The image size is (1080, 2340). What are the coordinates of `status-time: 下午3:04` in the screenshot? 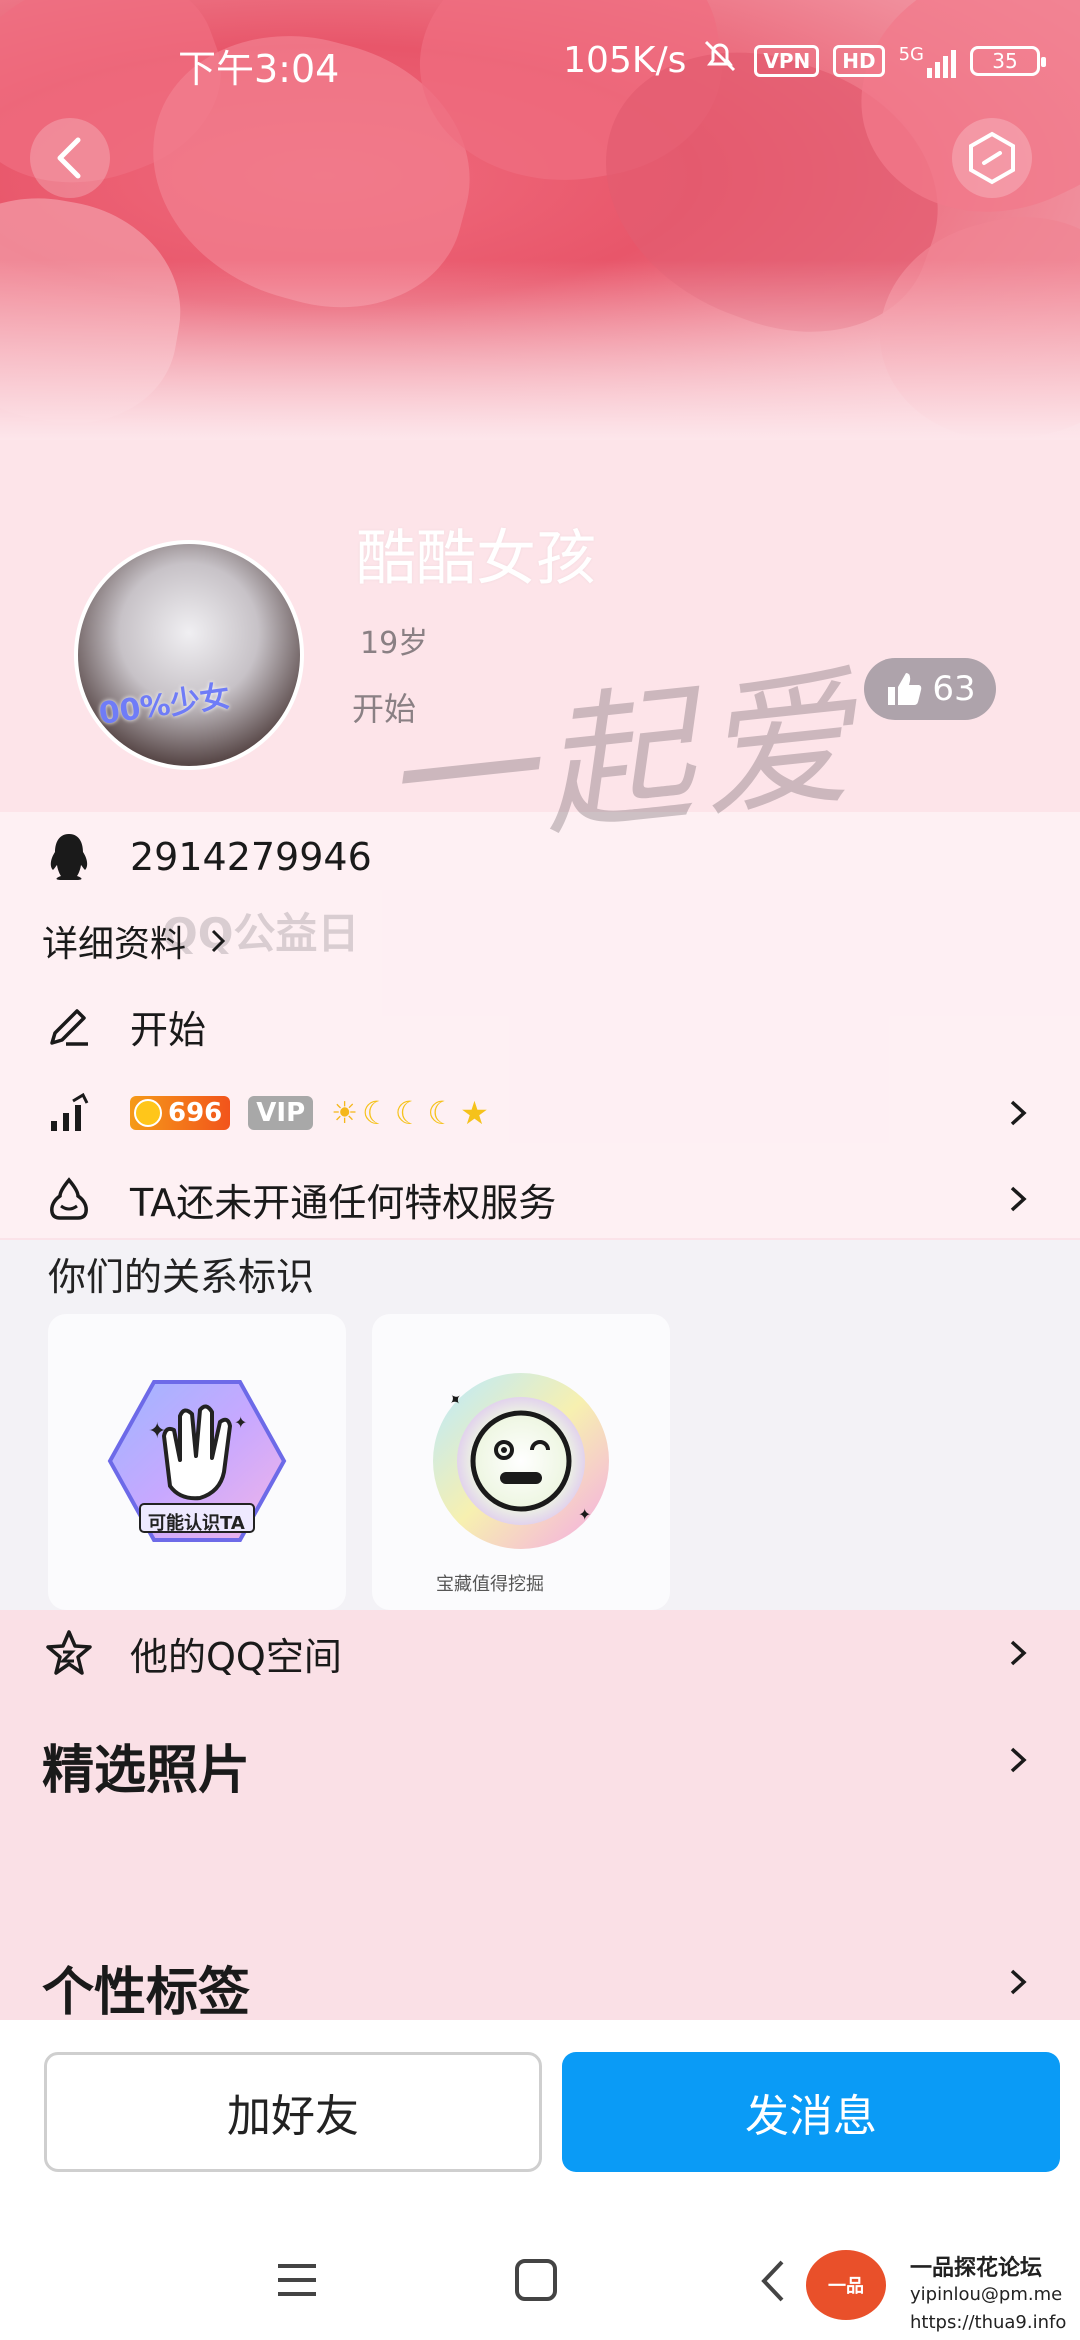 It's located at (259, 69).